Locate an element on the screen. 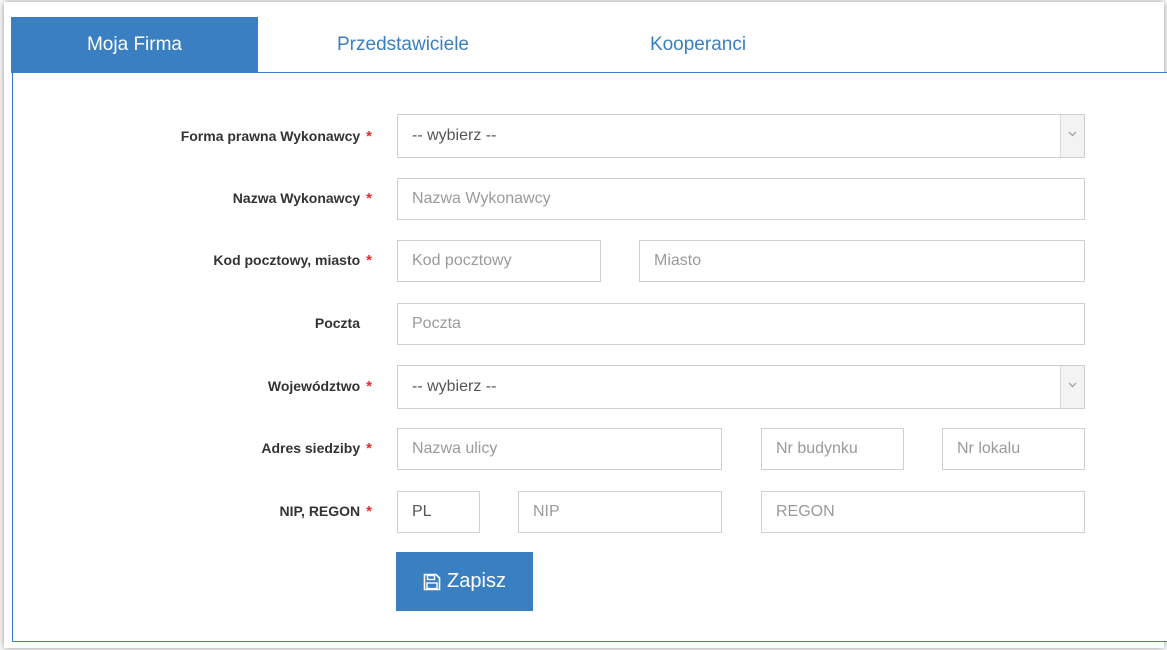  forma-prawna-selected: -- wybierz -- is located at coordinates (454, 135).